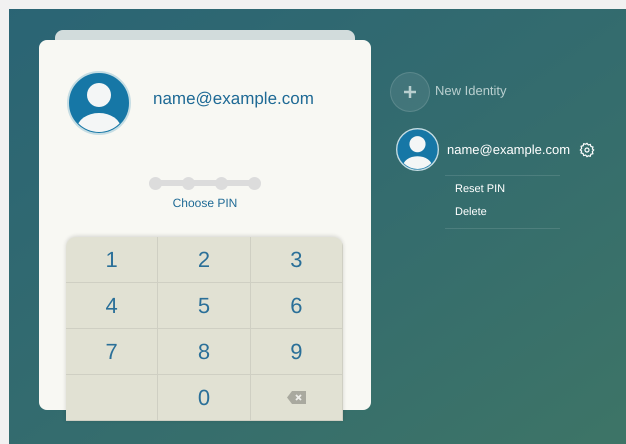 The width and height of the screenshot is (626, 444). Describe the element at coordinates (205, 203) in the screenshot. I see `pin-prompt: Choose PIN` at that location.